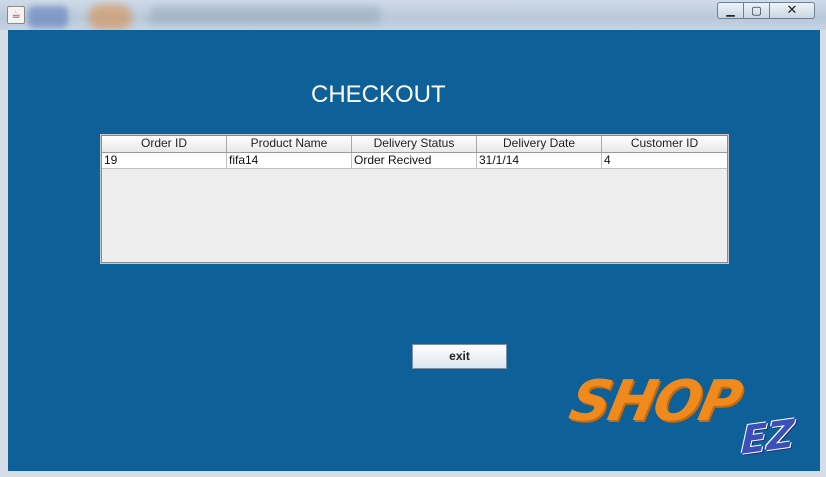 Image resolution: width=826 pixels, height=477 pixels. I want to click on column-header-order-id: Order ID, so click(164, 144).